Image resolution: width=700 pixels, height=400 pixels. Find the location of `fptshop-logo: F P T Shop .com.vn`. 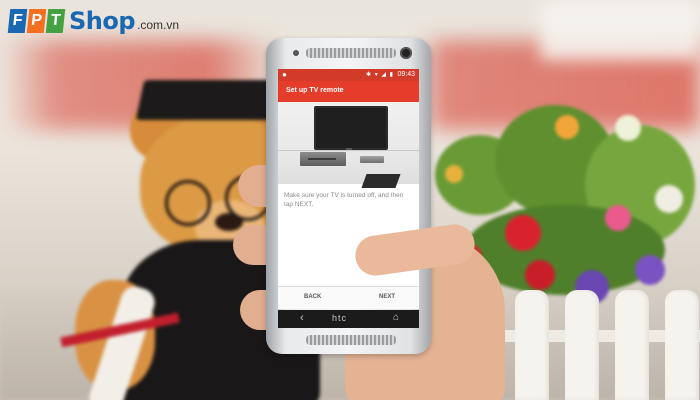

fptshop-logo: F P T Shop .com.vn is located at coordinates (93, 21).